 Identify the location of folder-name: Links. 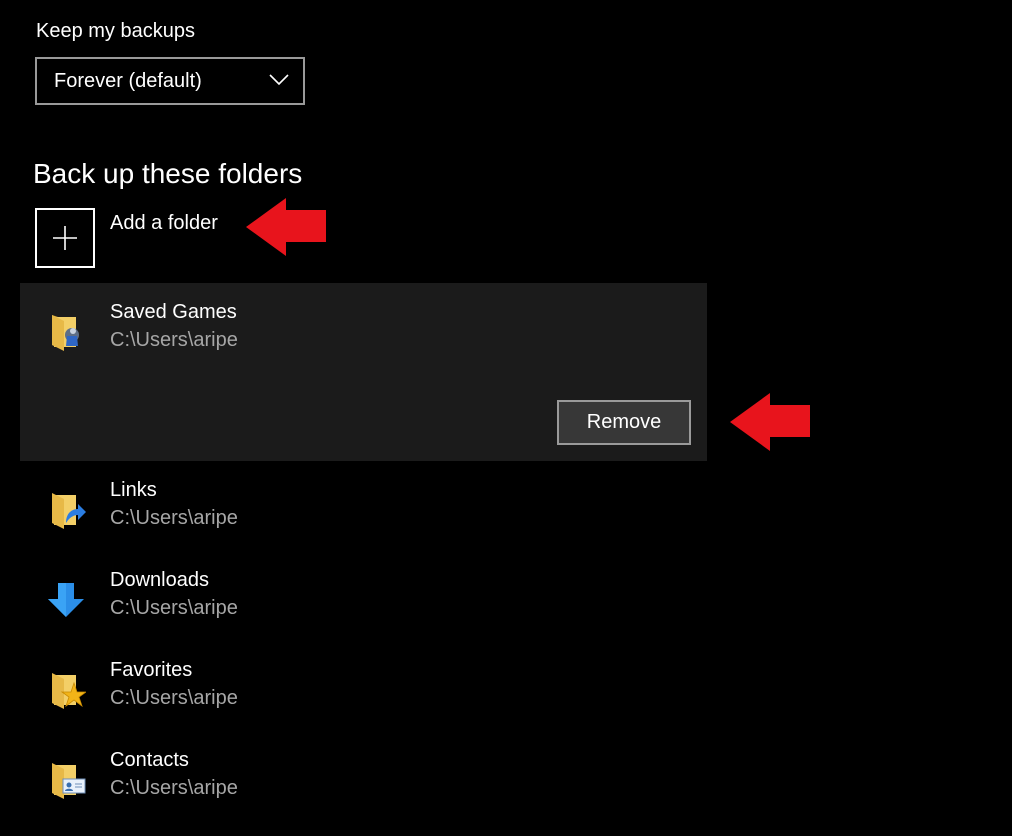
(133, 490).